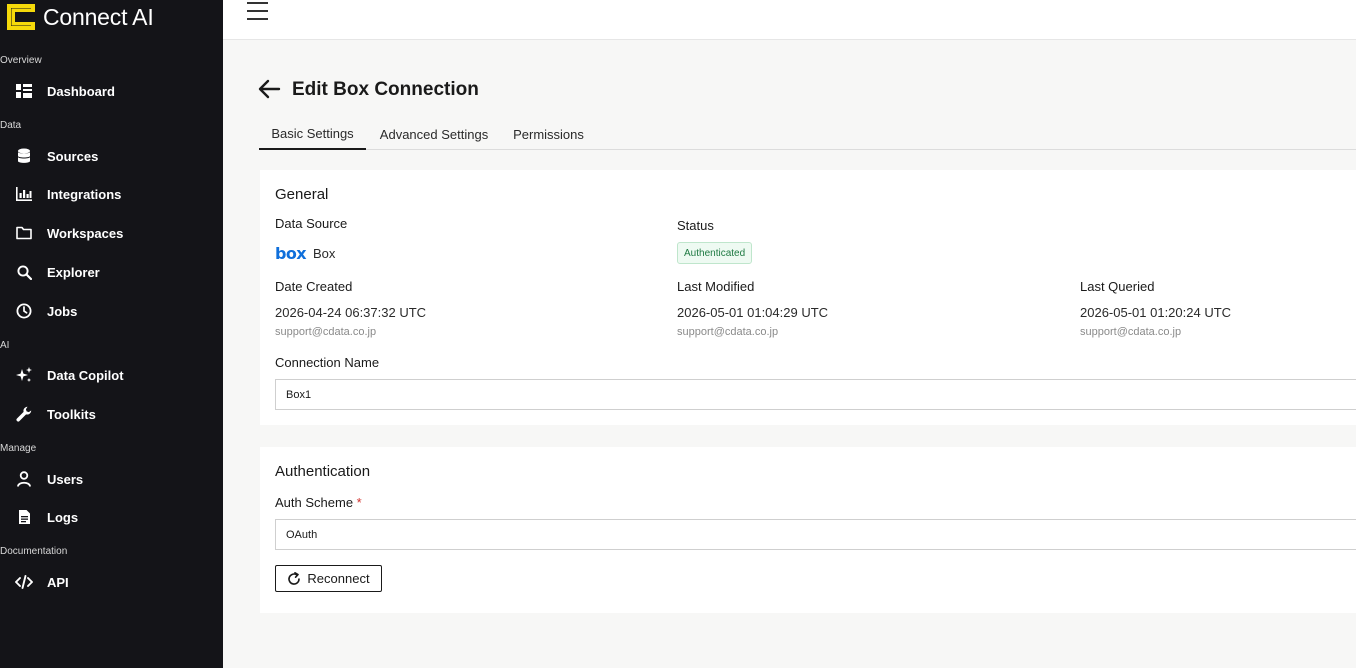 Image resolution: width=1356 pixels, height=668 pixels. What do you see at coordinates (34, 551) in the screenshot?
I see `section-documentation: Documentation` at bounding box center [34, 551].